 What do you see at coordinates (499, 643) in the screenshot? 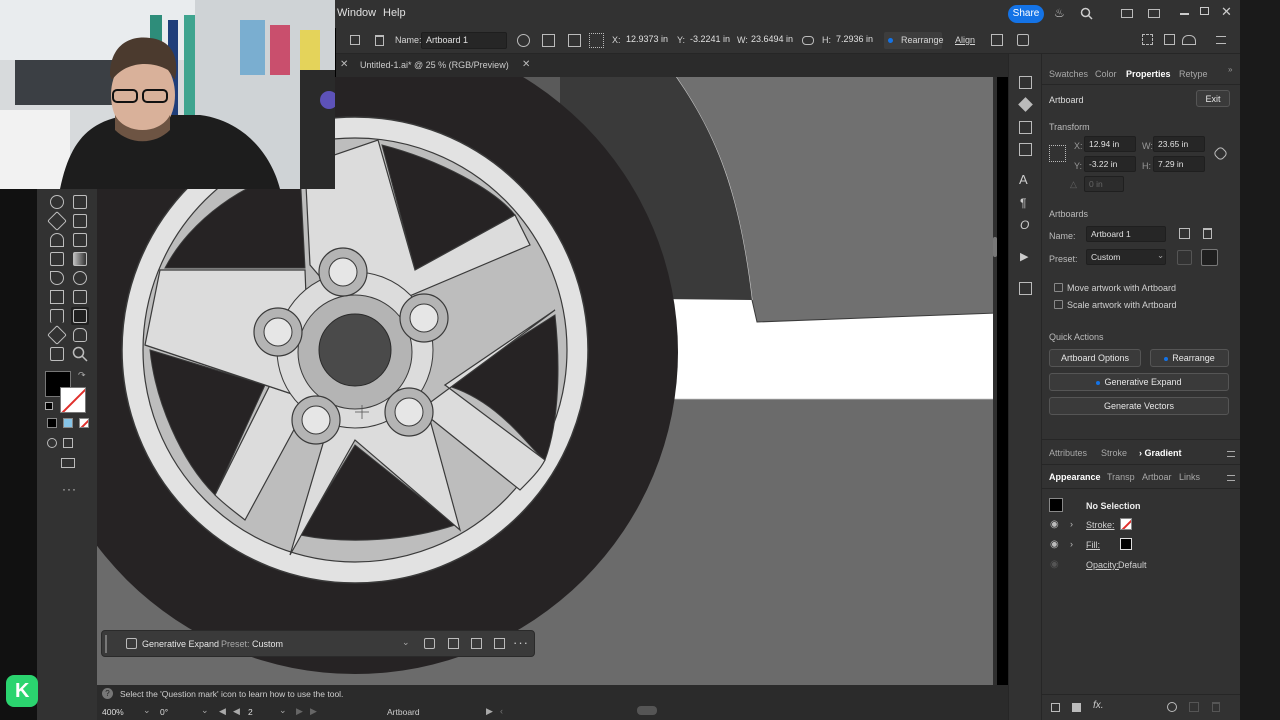
I see `export-artboard-icon` at bounding box center [499, 643].